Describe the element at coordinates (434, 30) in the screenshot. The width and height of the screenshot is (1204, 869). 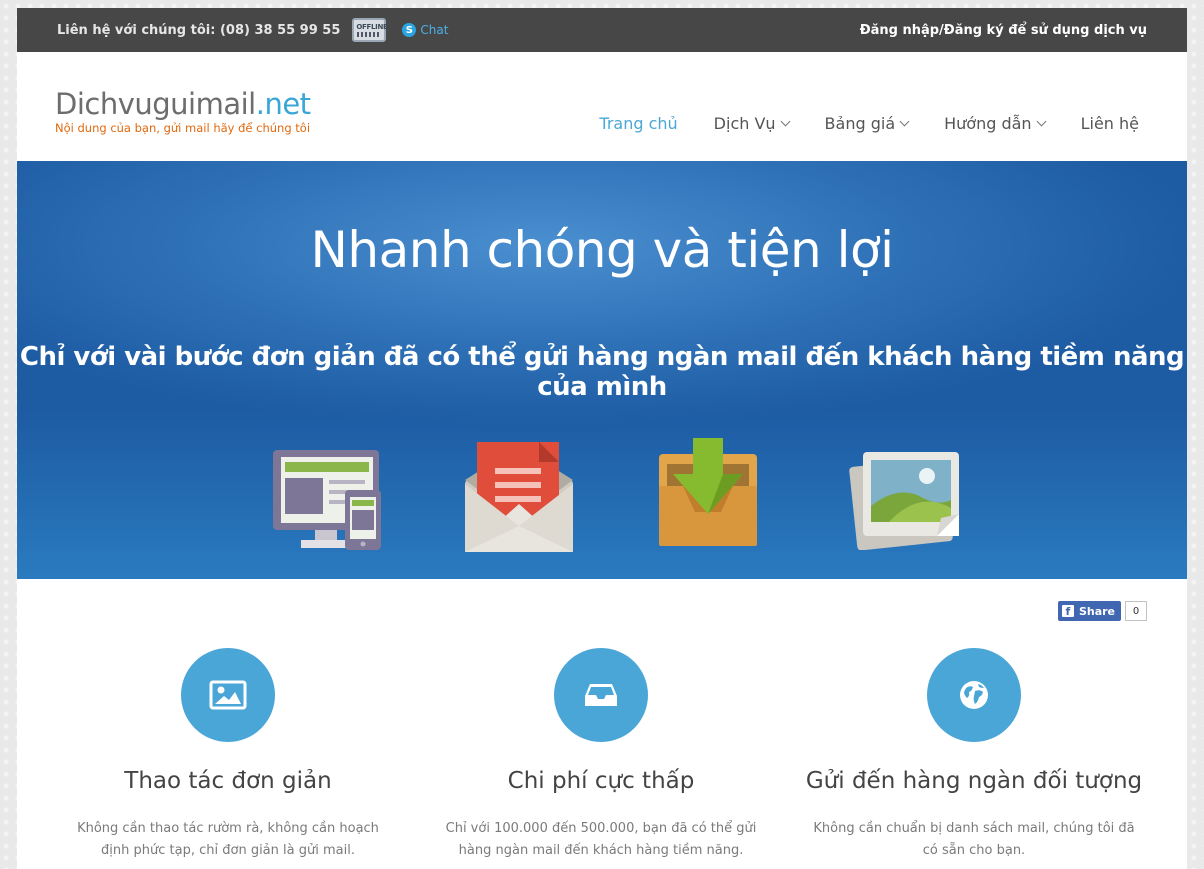
I see `chat-label: Chat` at that location.